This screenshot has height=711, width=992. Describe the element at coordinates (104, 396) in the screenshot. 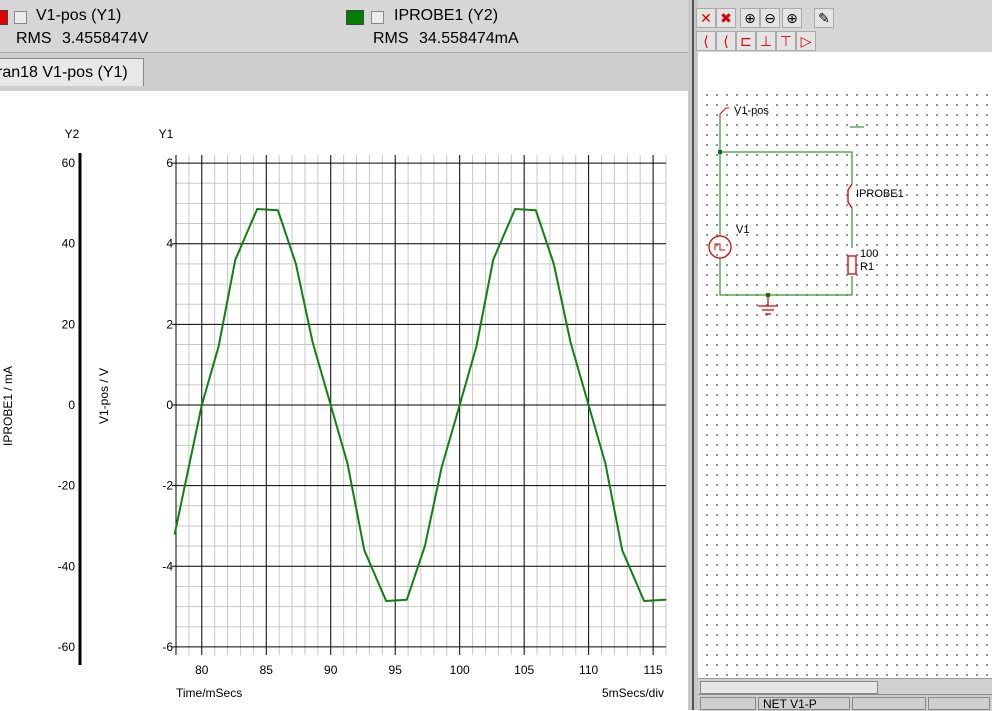

I see `y1-axis-label: V1-pos / V` at that location.